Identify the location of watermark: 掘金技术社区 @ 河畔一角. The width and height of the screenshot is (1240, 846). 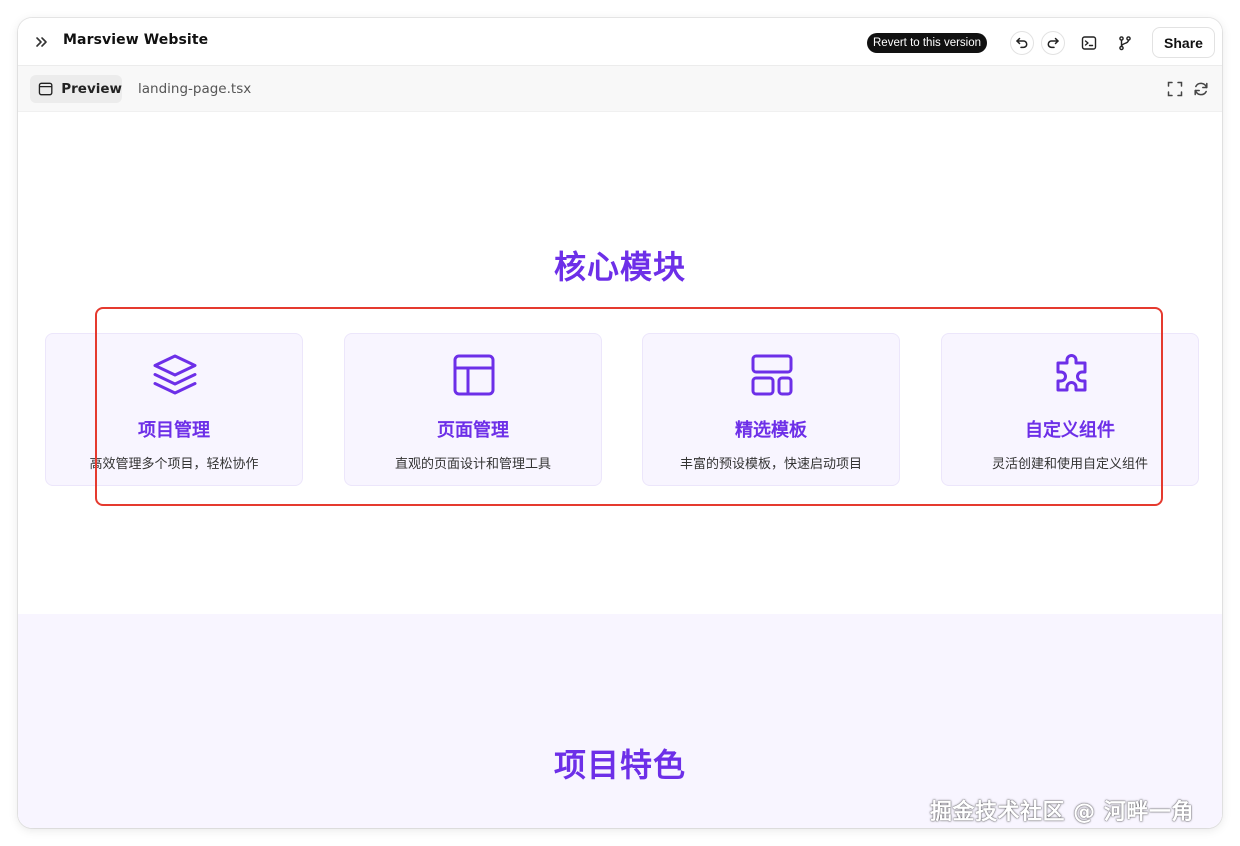
(1062, 812).